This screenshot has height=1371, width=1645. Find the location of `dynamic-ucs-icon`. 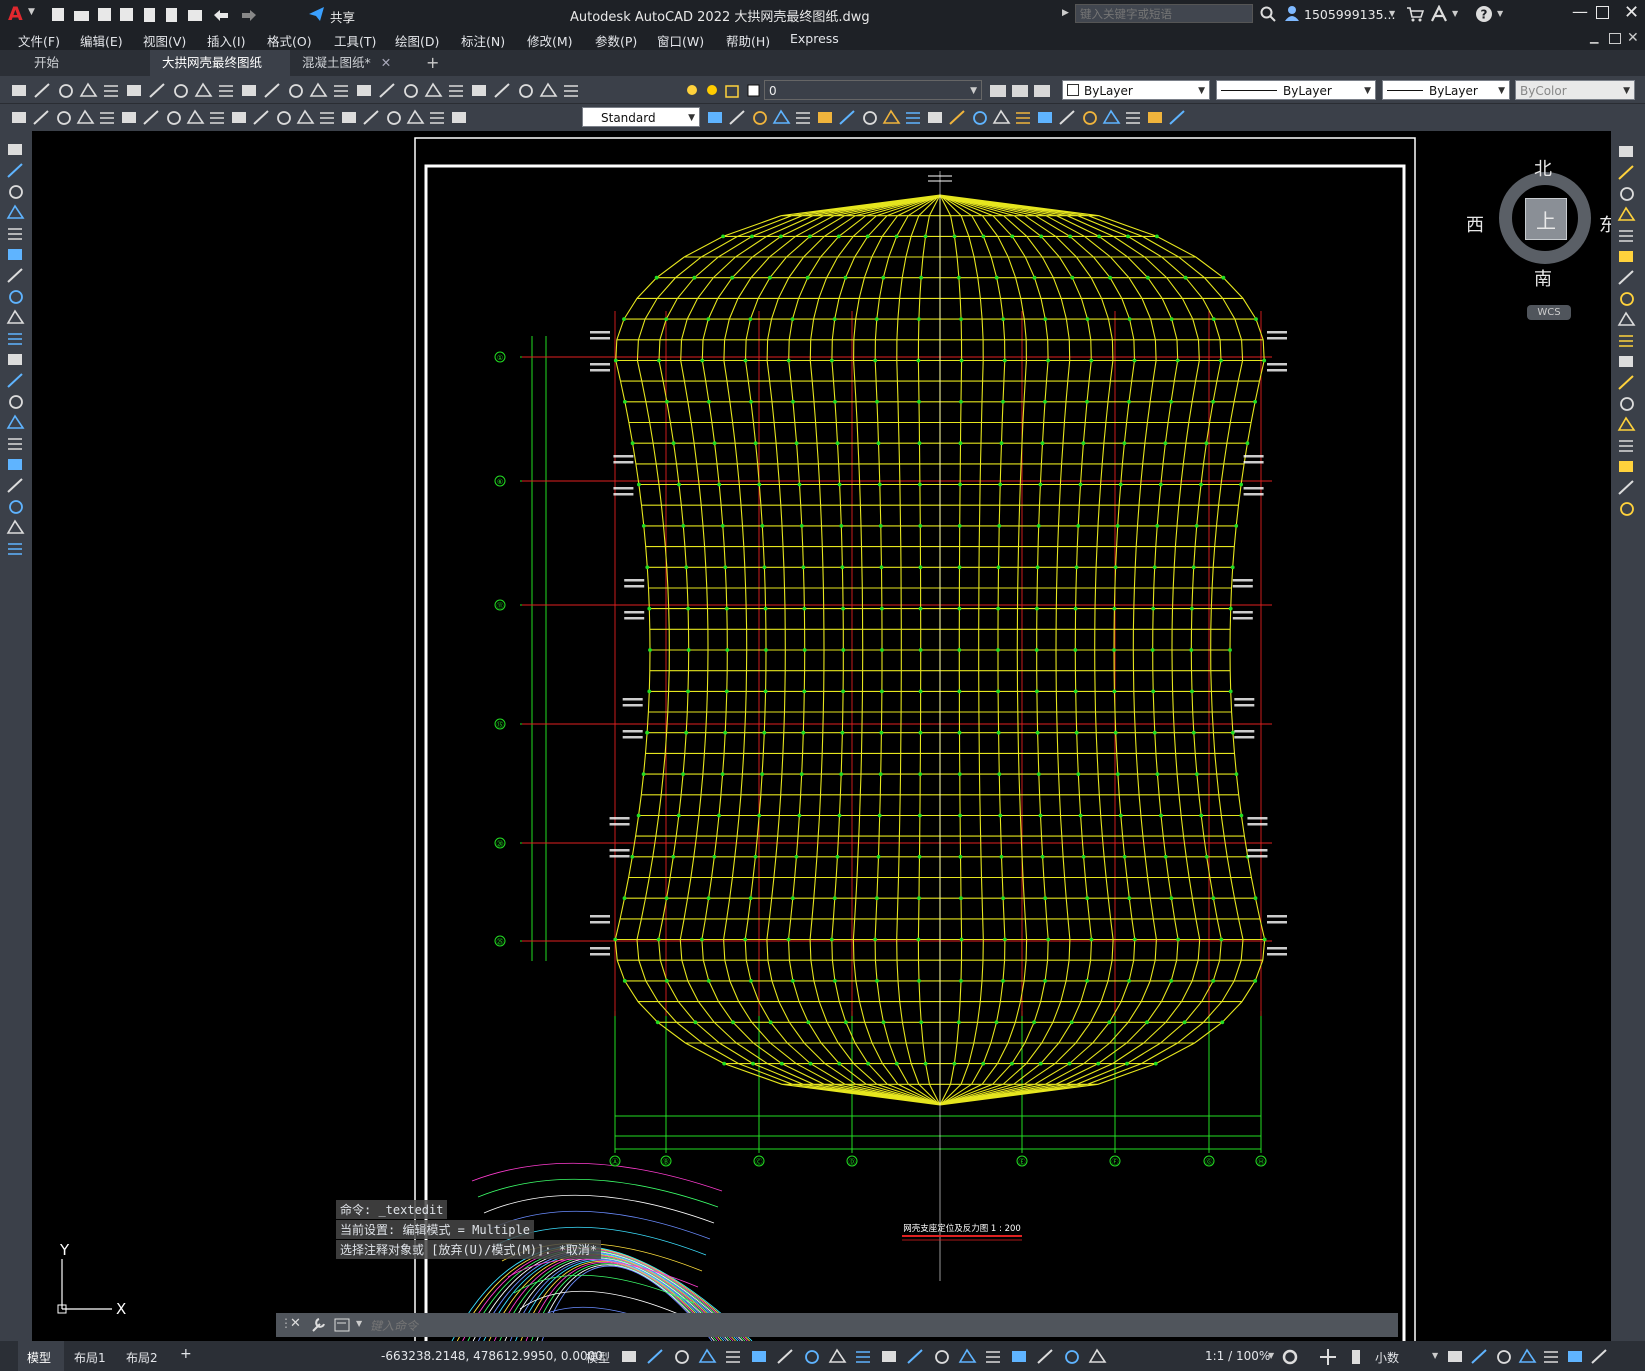

dynamic-ucs-icon is located at coordinates (967, 1355).